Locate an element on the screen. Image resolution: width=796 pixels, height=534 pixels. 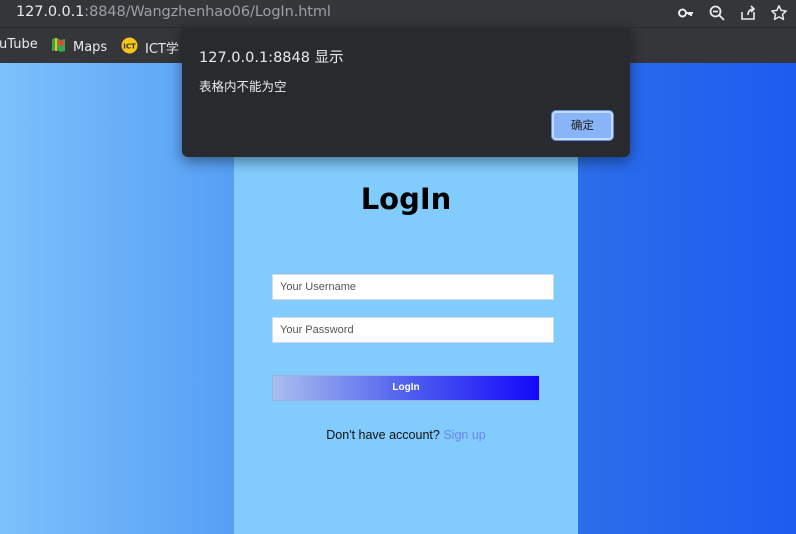
ict-icon: ICT is located at coordinates (129, 47).